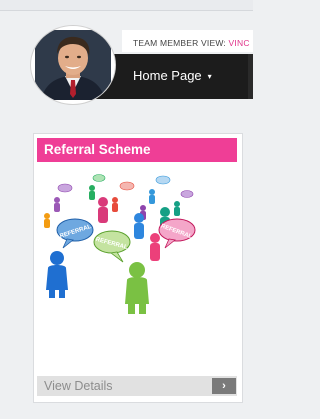 The width and height of the screenshot is (320, 419). I want to click on member-view-prefix: TEAM MEMBER VIEW:, so click(181, 43).